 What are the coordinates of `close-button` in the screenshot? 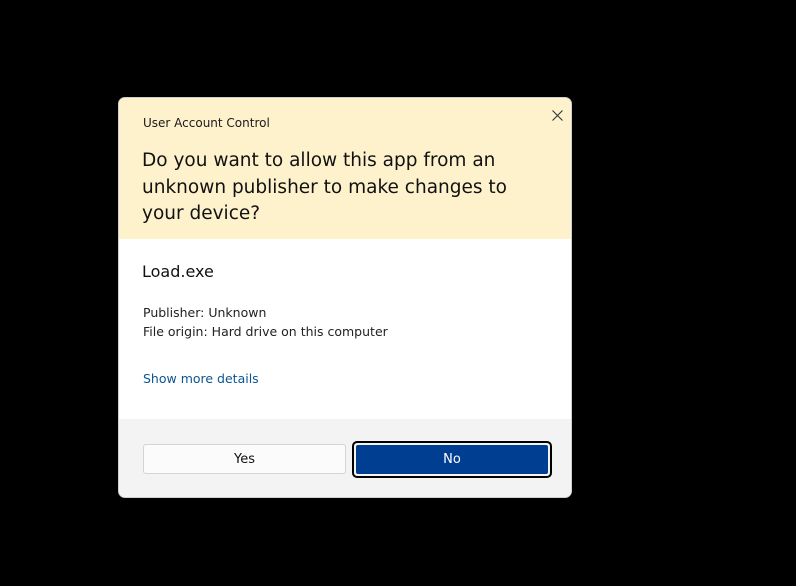 It's located at (557, 115).